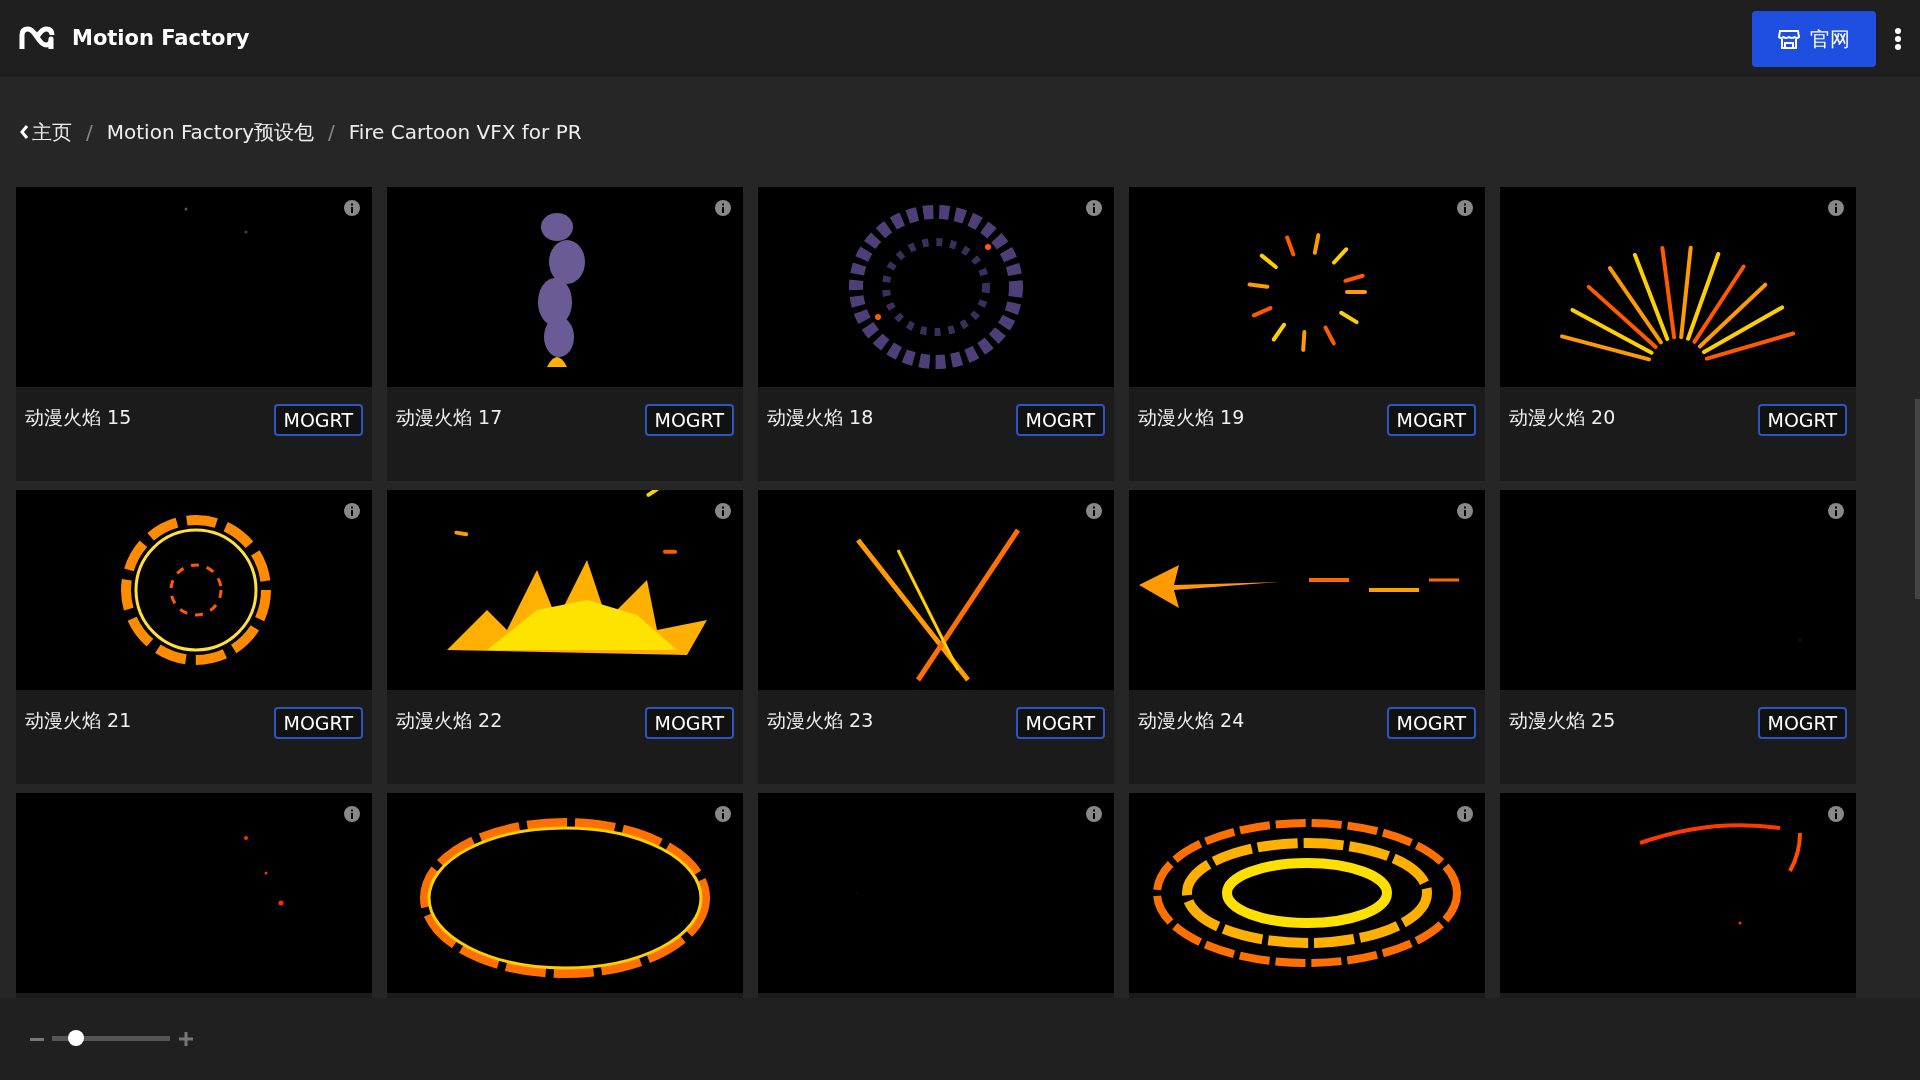 The height and width of the screenshot is (1080, 1920). I want to click on effect-card: 动漫火焰 22 MOGRT, so click(565, 637).